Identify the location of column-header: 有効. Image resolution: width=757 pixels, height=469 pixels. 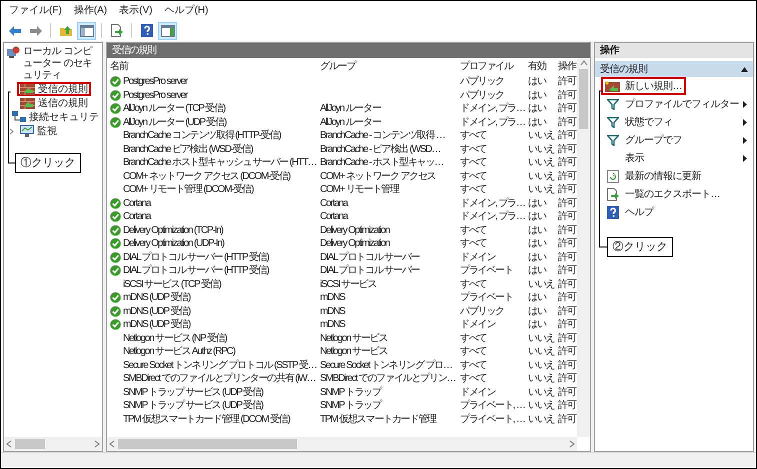
(540, 66).